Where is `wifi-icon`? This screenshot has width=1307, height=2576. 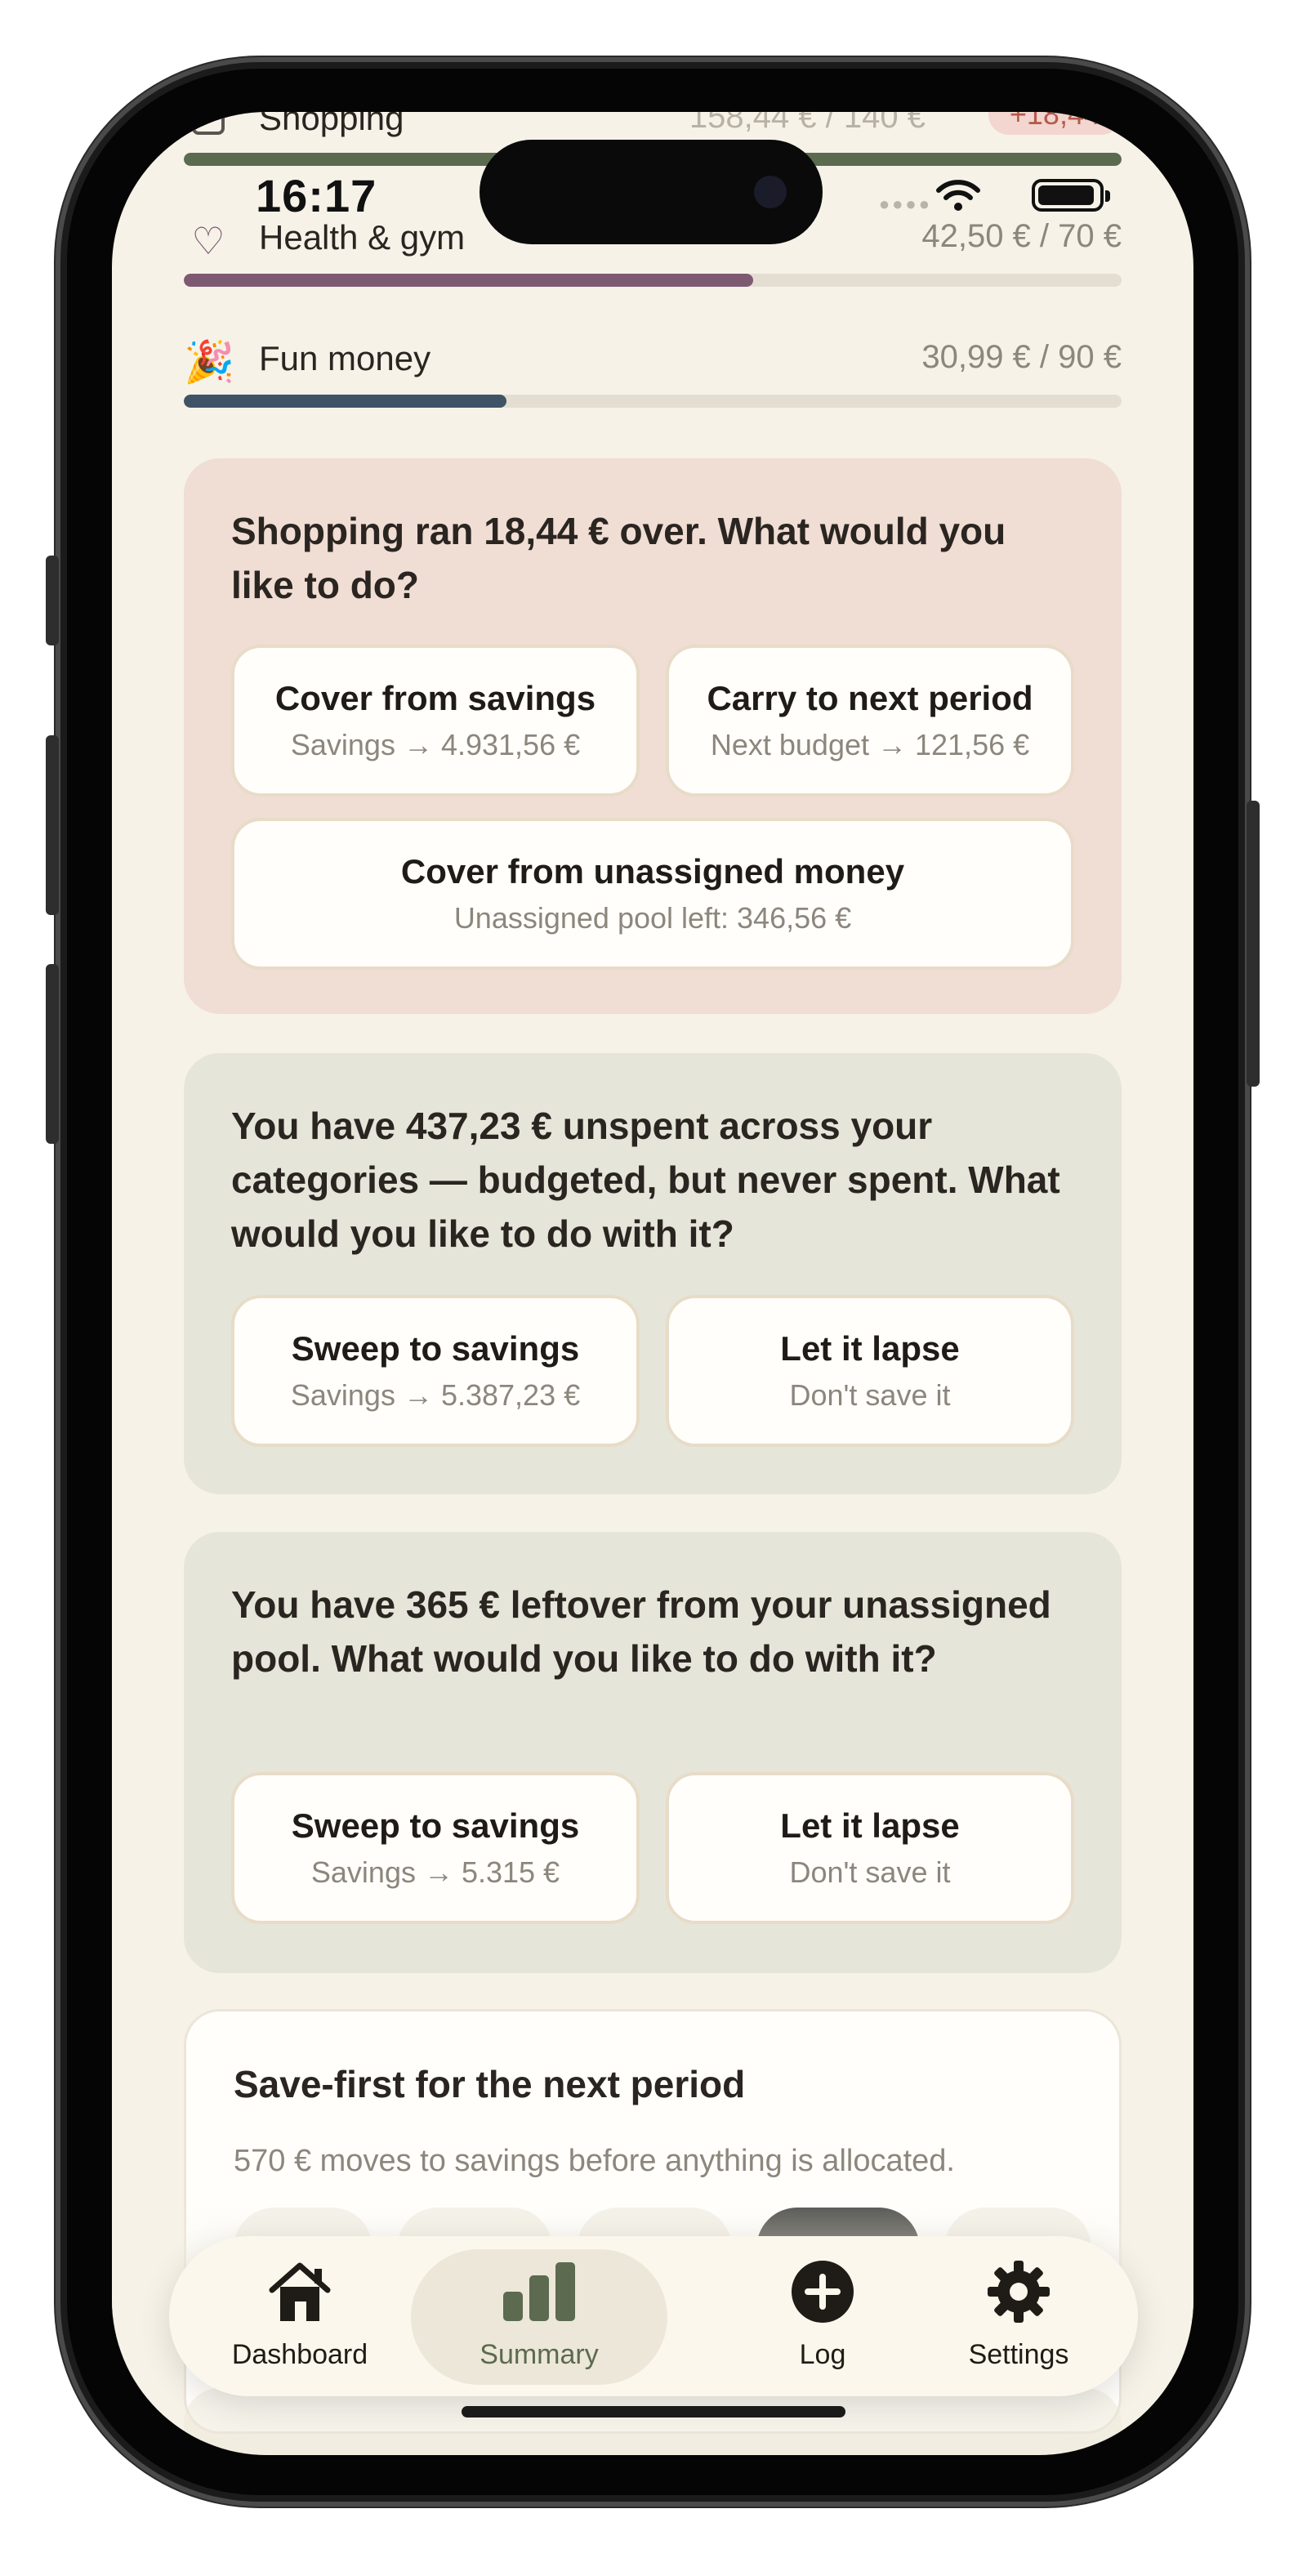
wifi-icon is located at coordinates (958, 197).